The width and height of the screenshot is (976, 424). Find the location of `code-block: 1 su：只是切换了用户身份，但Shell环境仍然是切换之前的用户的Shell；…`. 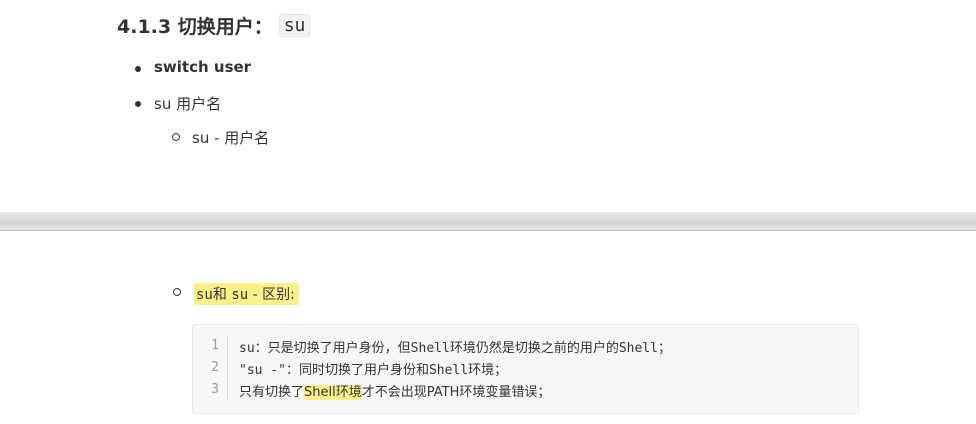

code-block: 1 su：只是切换了用户身份，但Shell环境仍然是切换之前的用户的Shell；… is located at coordinates (525, 369).